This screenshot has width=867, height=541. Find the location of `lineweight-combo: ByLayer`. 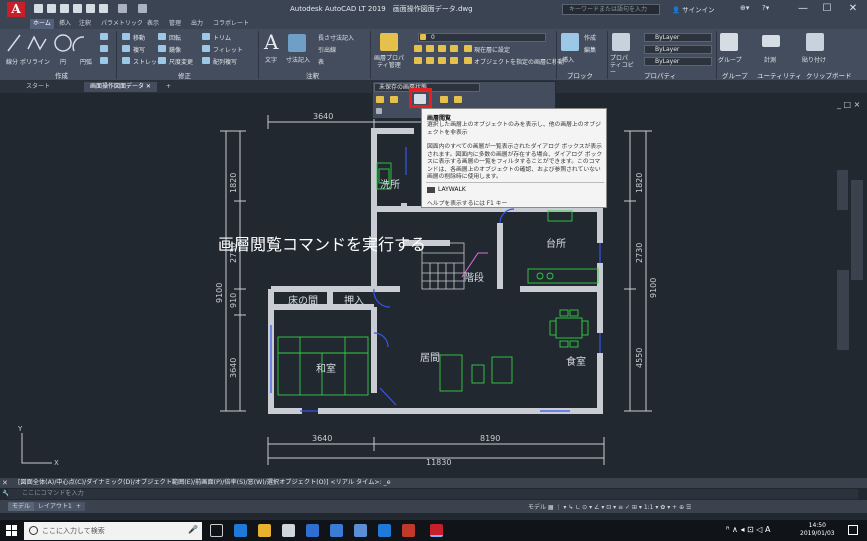

lineweight-combo: ByLayer is located at coordinates (678, 61).